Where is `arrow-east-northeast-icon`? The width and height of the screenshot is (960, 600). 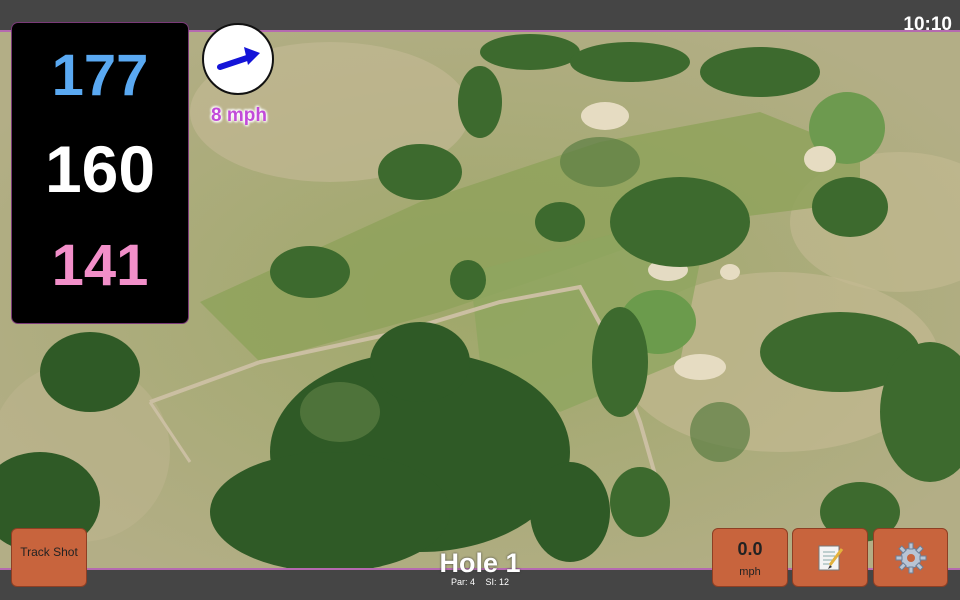
arrow-east-northeast-icon is located at coordinates (238, 58).